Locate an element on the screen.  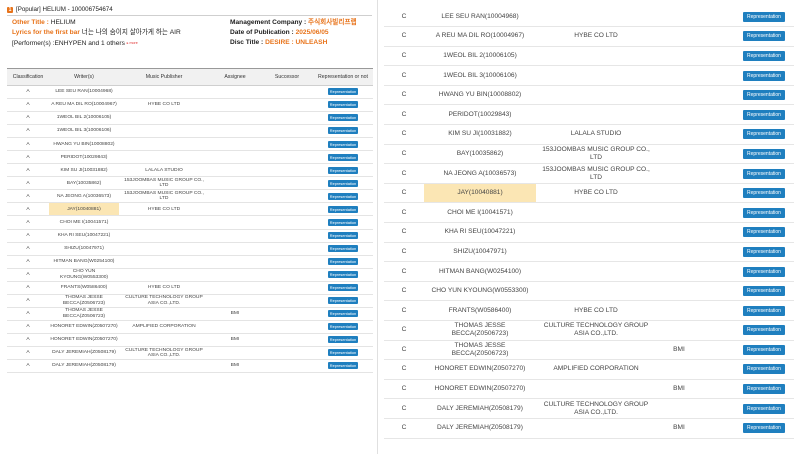
assignee-cell: BMI is located at coordinates (679, 428).